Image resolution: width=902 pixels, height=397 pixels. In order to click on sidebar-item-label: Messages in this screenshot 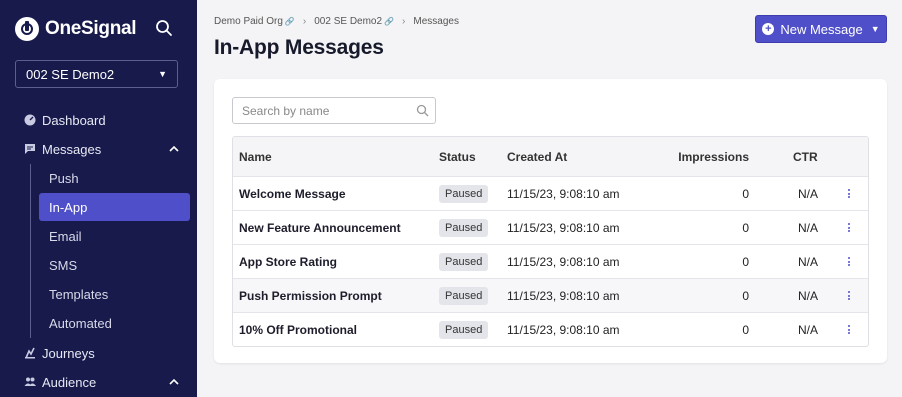, I will do `click(72, 149)`.